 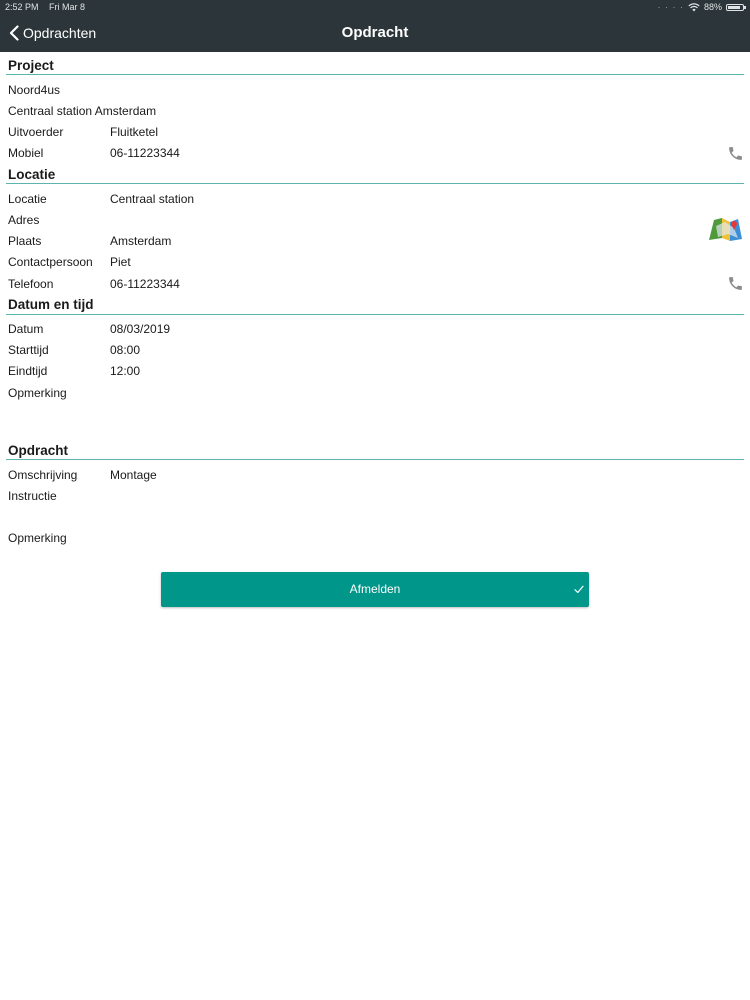 I want to click on nav-bar: Opdrachten Opdracht, so click(x=375, y=33).